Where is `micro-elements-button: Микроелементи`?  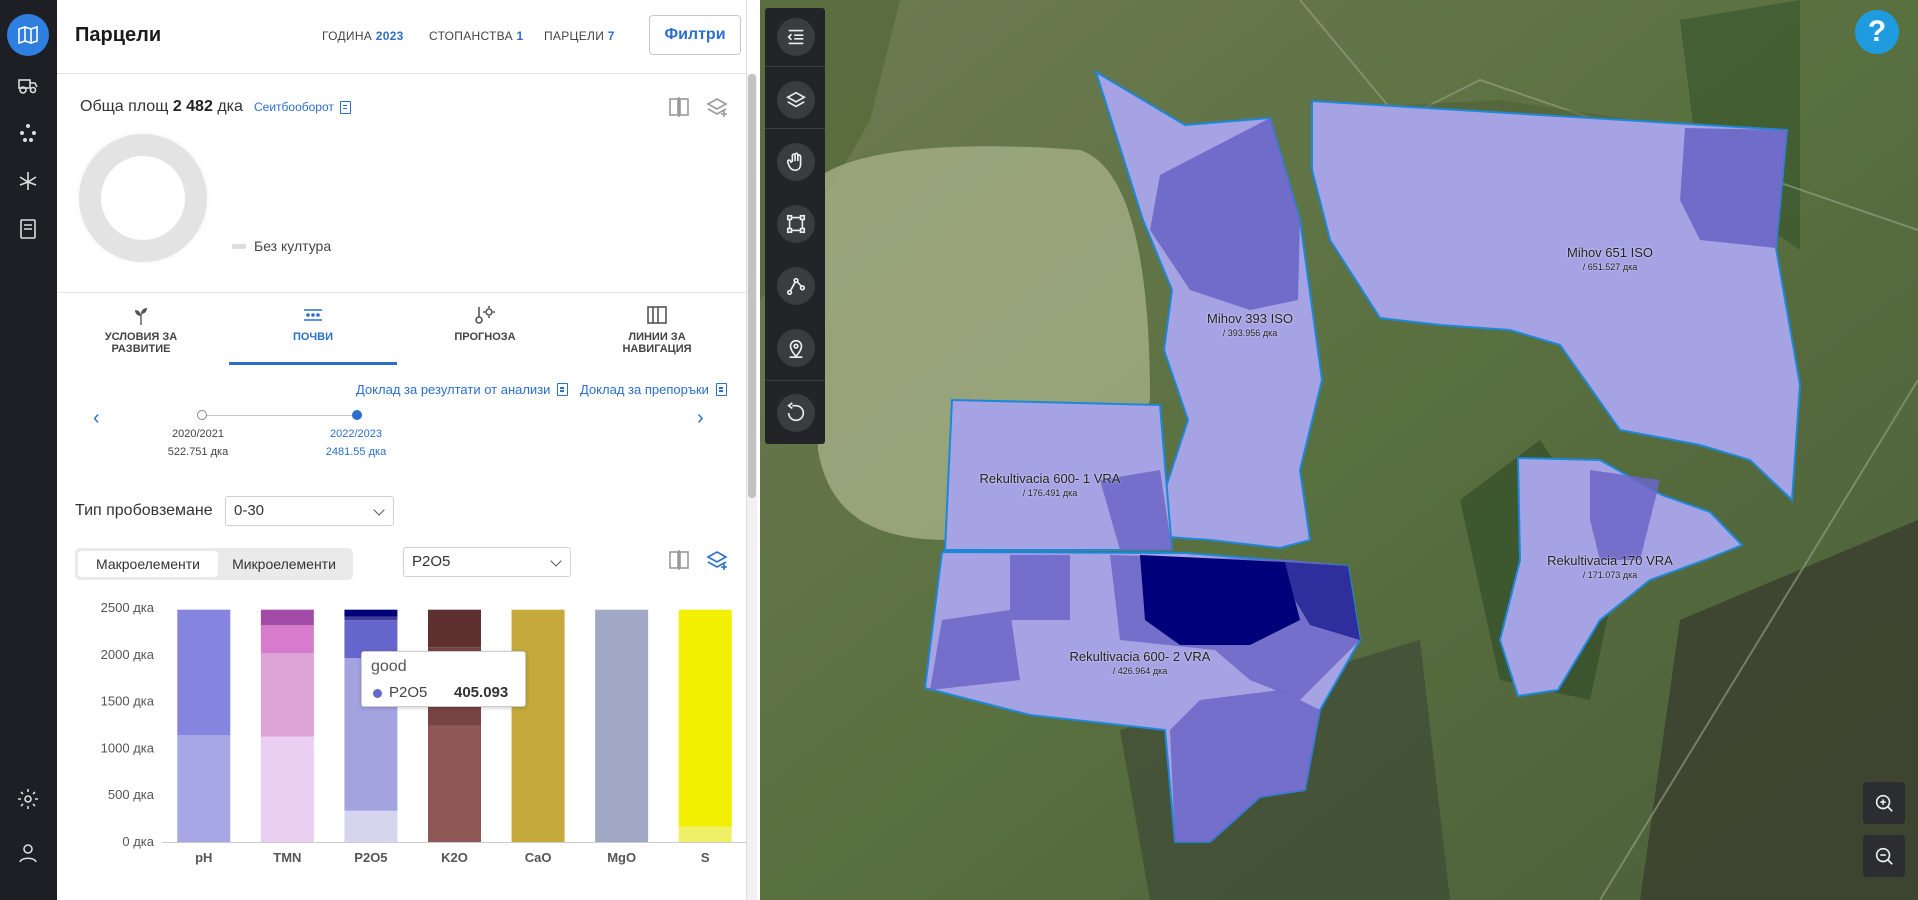 micro-elements-button: Микроелементи is located at coordinates (284, 564).